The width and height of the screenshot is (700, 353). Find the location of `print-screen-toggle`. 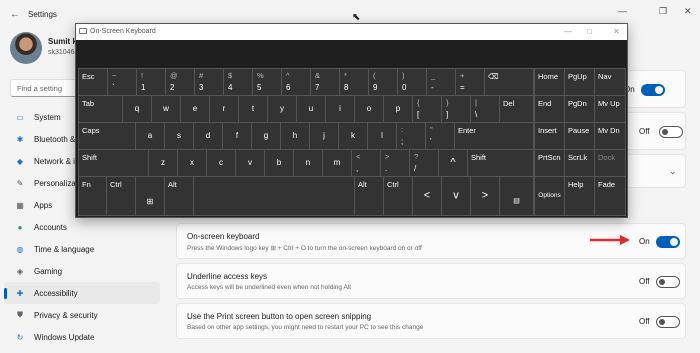

print-screen-toggle is located at coordinates (668, 322).